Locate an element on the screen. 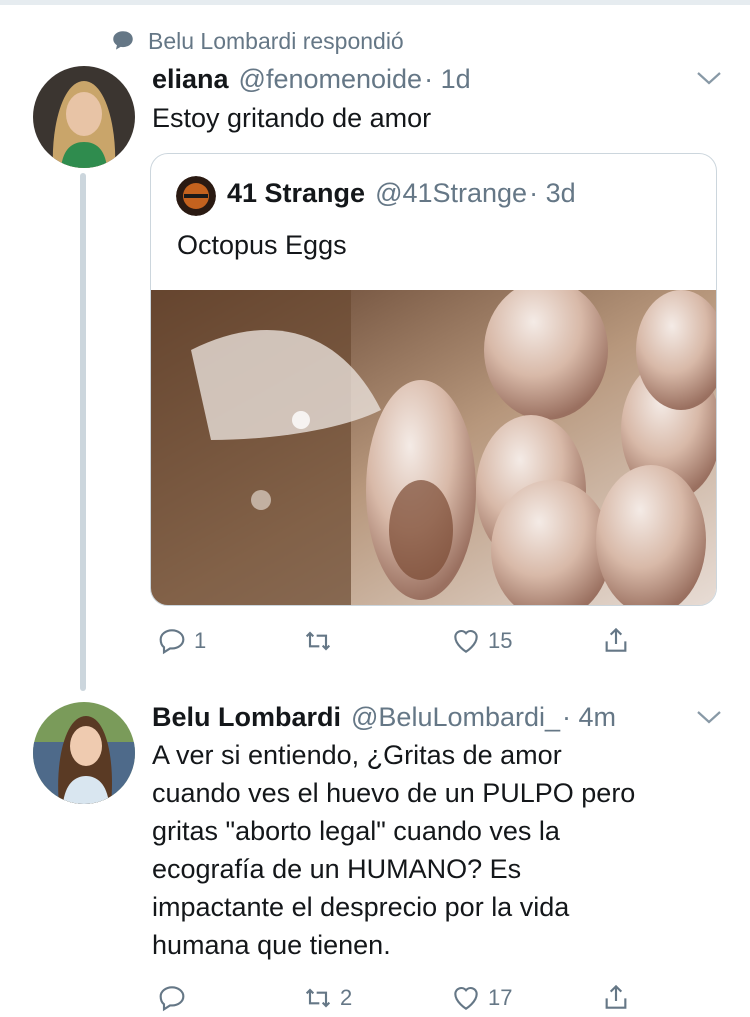  quote-author-name: 41 Strange is located at coordinates (296, 193).